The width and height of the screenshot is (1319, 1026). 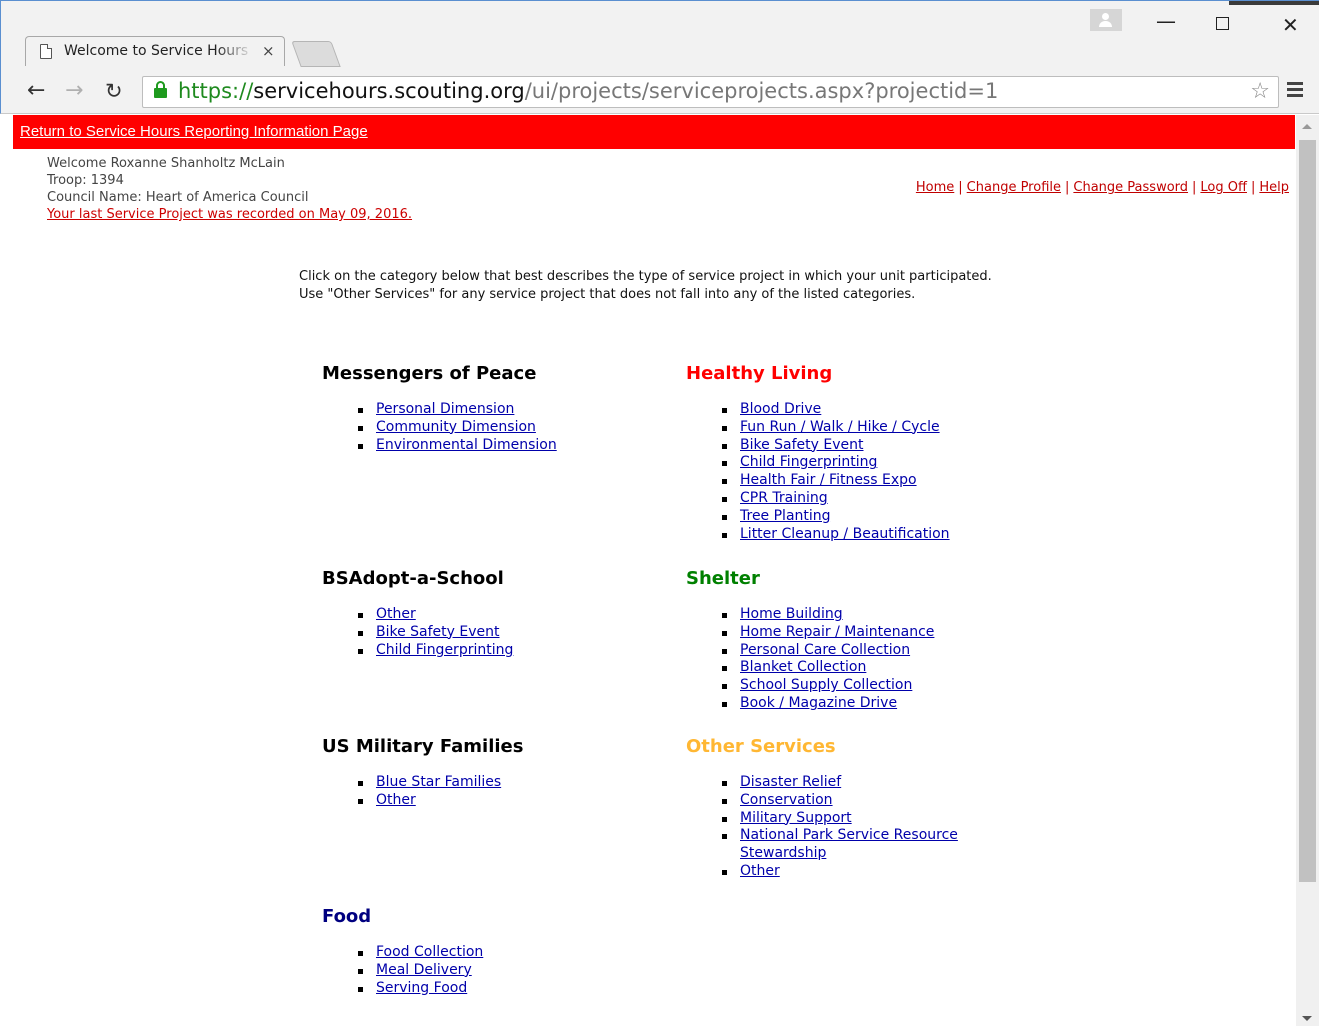 I want to click on maximize-button, so click(x=1222, y=23).